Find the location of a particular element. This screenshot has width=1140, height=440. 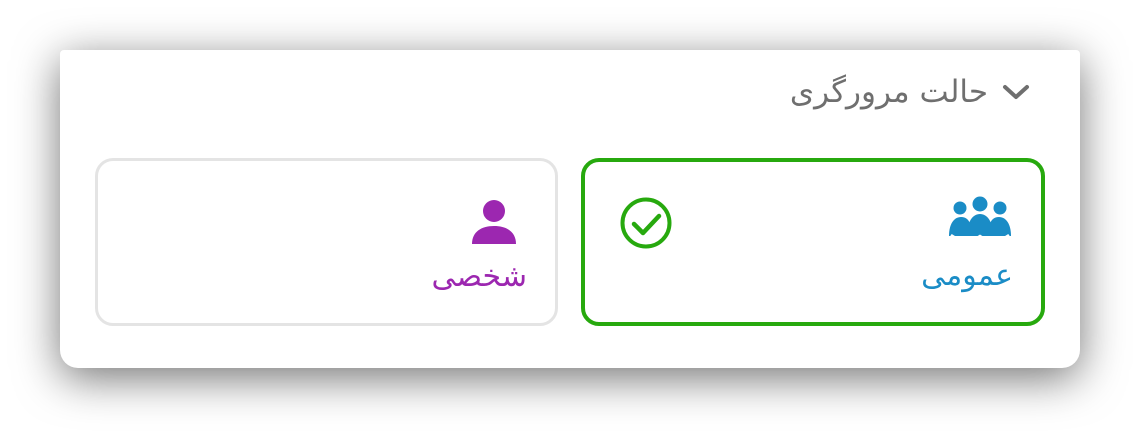

user-icon is located at coordinates (494, 222).